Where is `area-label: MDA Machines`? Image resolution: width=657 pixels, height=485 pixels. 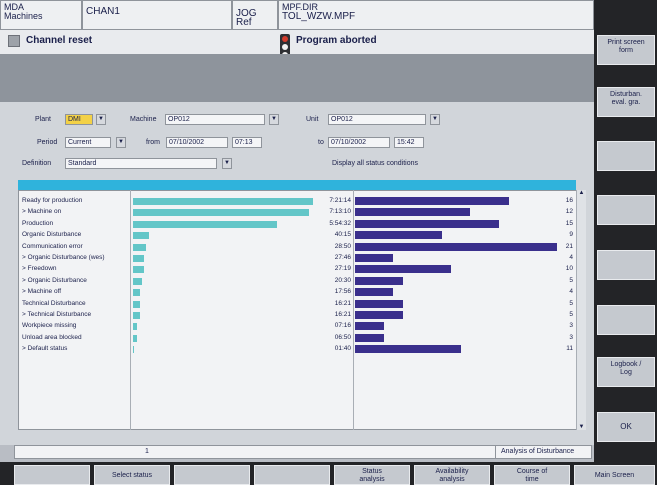 area-label: MDA Machines is located at coordinates (41, 15).